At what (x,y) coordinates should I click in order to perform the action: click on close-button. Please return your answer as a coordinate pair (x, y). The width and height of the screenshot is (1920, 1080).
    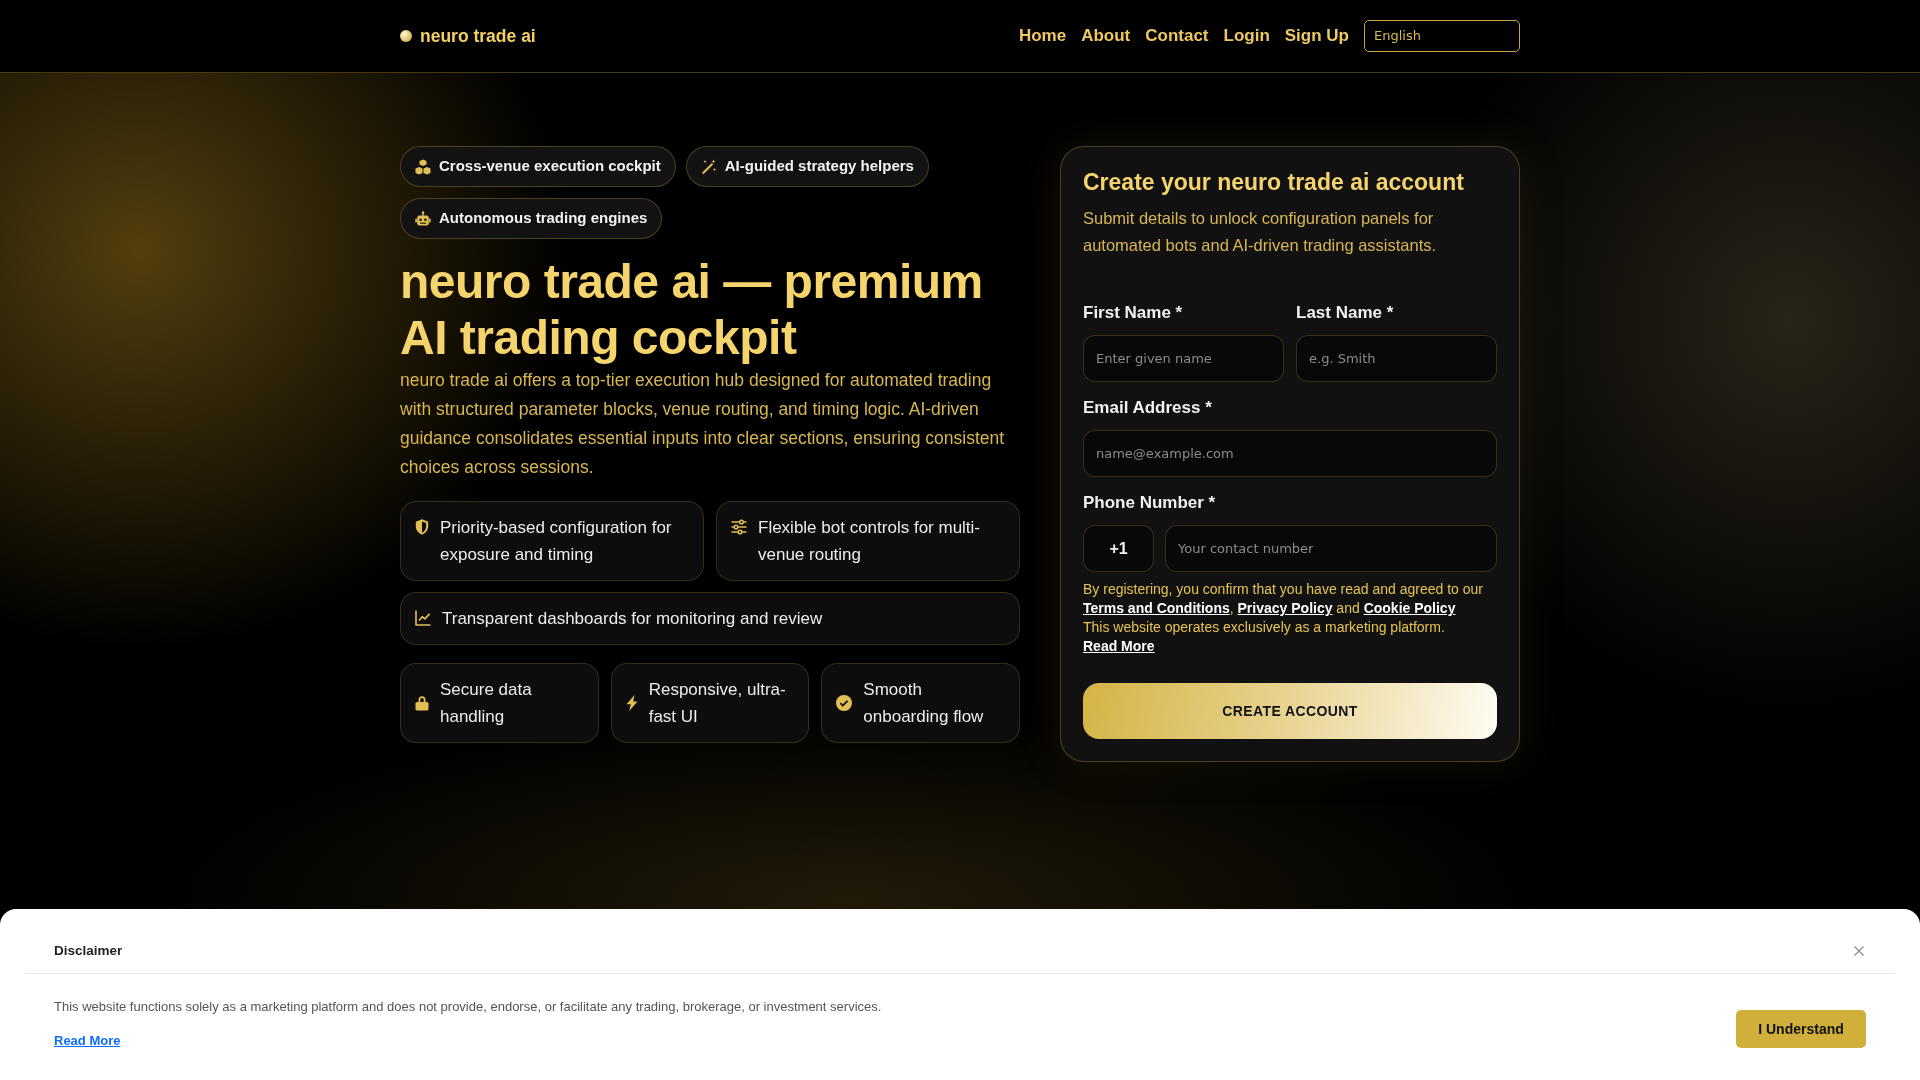
    Looking at the image, I should click on (1859, 951).